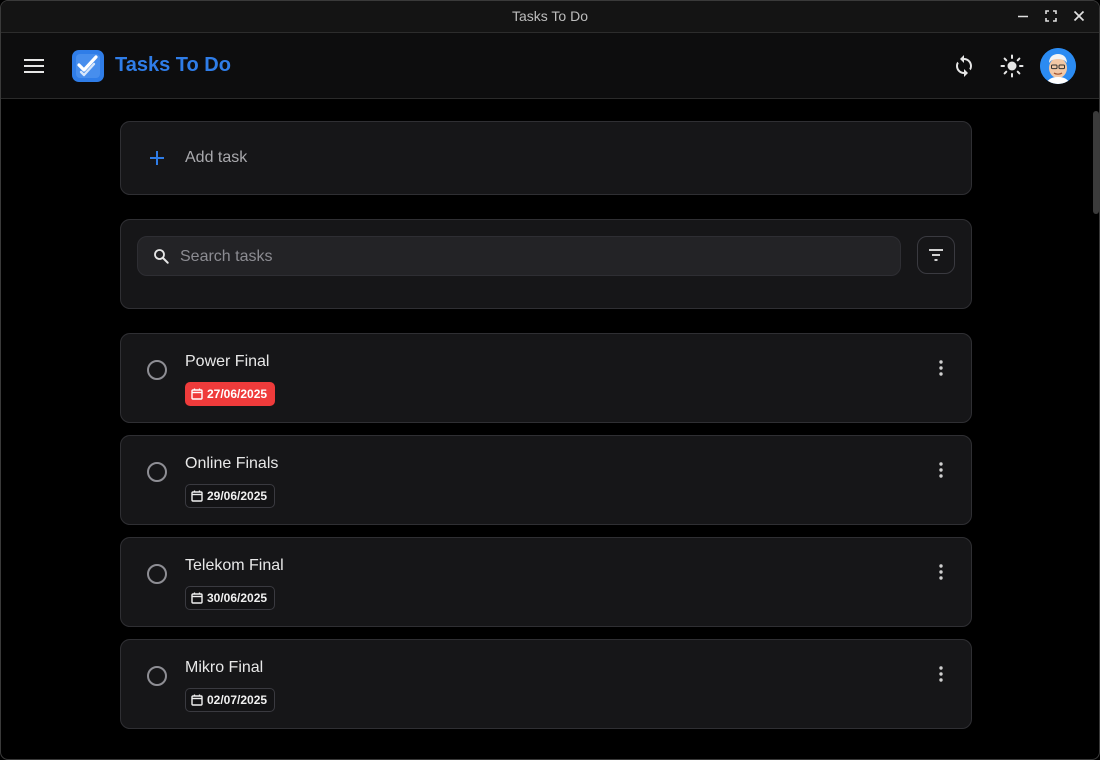 This screenshot has width=1100, height=760. I want to click on filter-button, so click(936, 255).